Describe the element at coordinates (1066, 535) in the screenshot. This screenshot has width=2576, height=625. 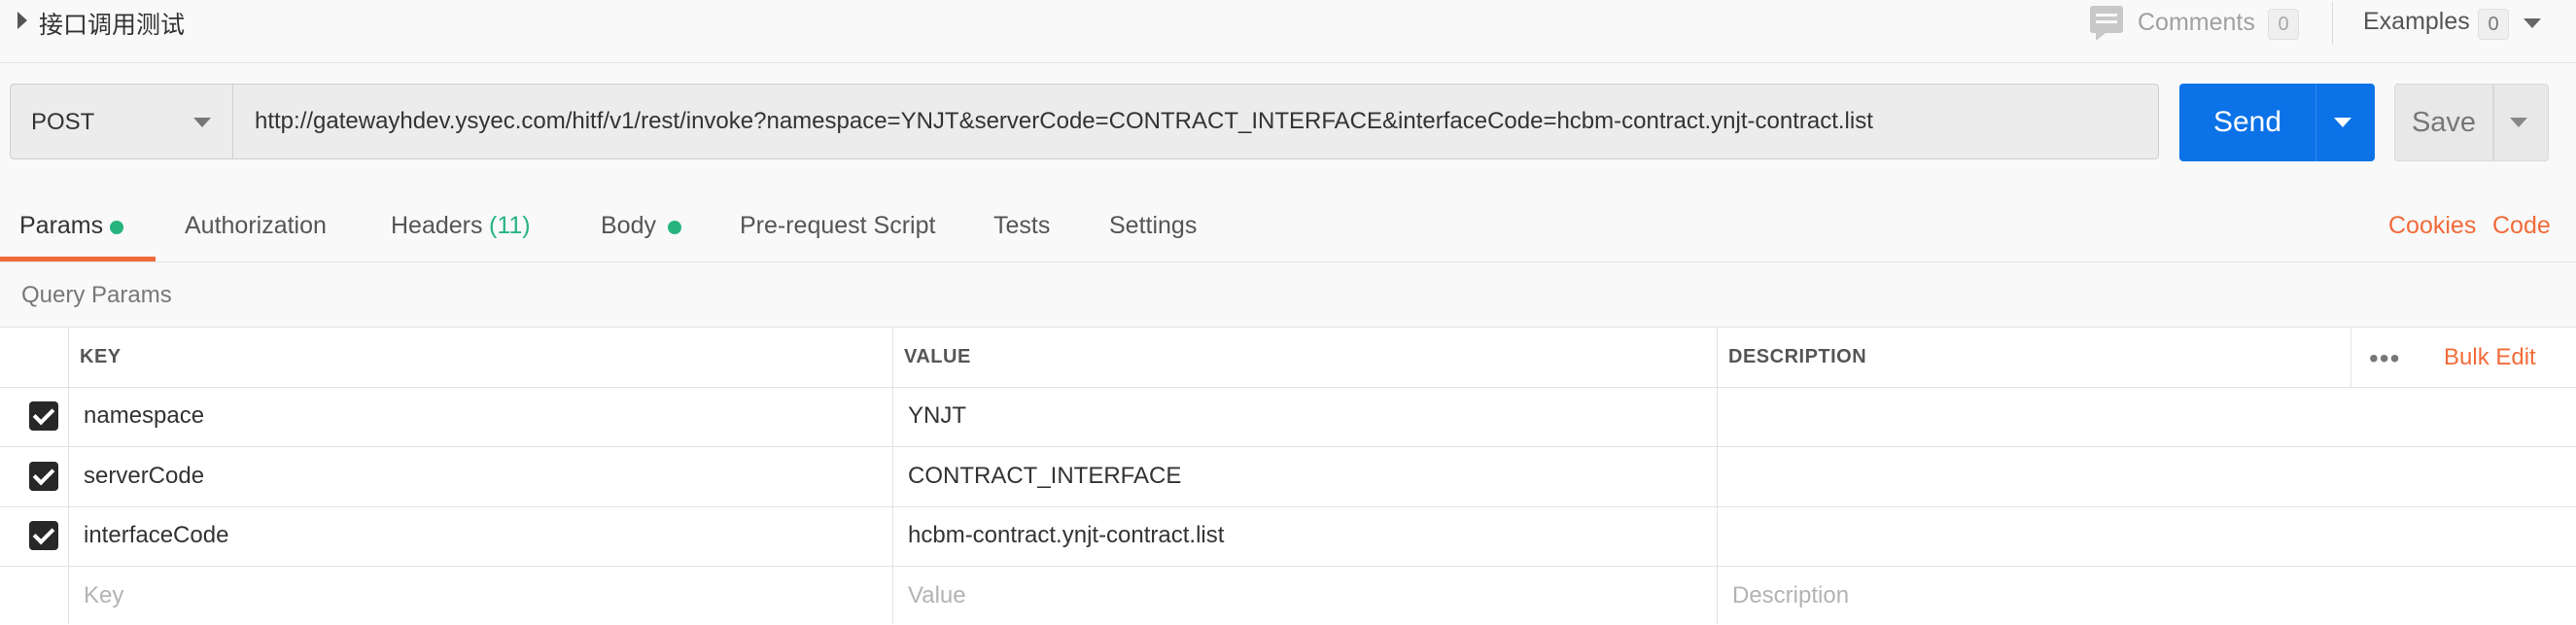
I see `param-value-cell: hcbm-contract.ynjt-contract.list` at that location.